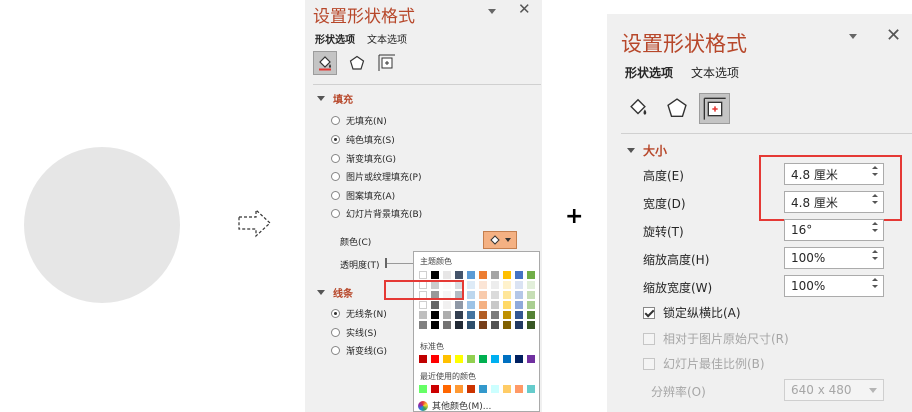 The width and height of the screenshot is (912, 412). I want to click on fill-color-button, so click(500, 240).